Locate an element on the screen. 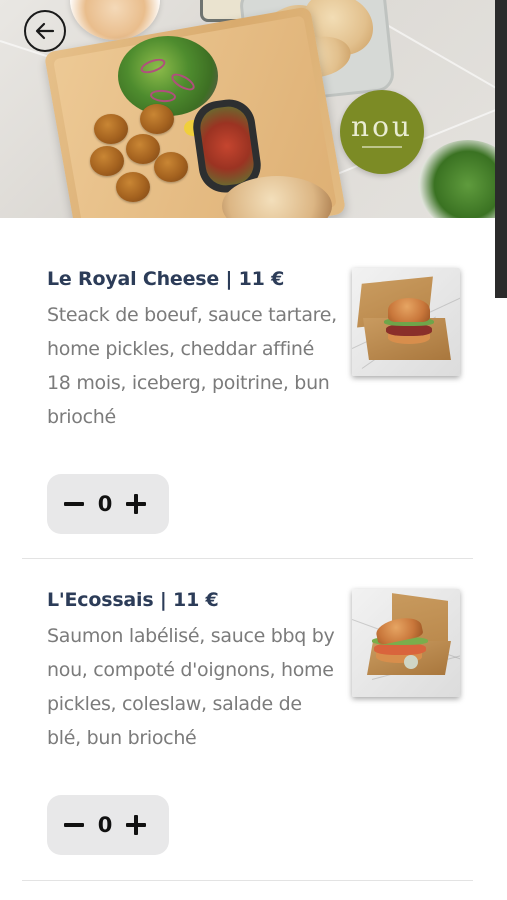 Image resolution: width=507 pixels, height=900 pixels. salad is located at coordinates (168, 76).